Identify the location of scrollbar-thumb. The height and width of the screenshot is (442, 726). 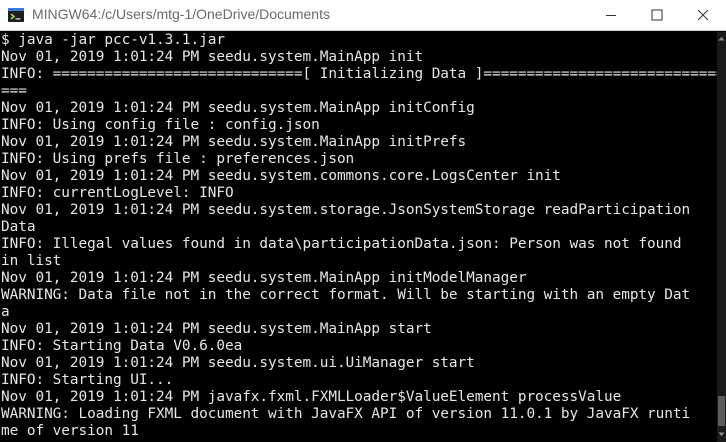
(721, 411).